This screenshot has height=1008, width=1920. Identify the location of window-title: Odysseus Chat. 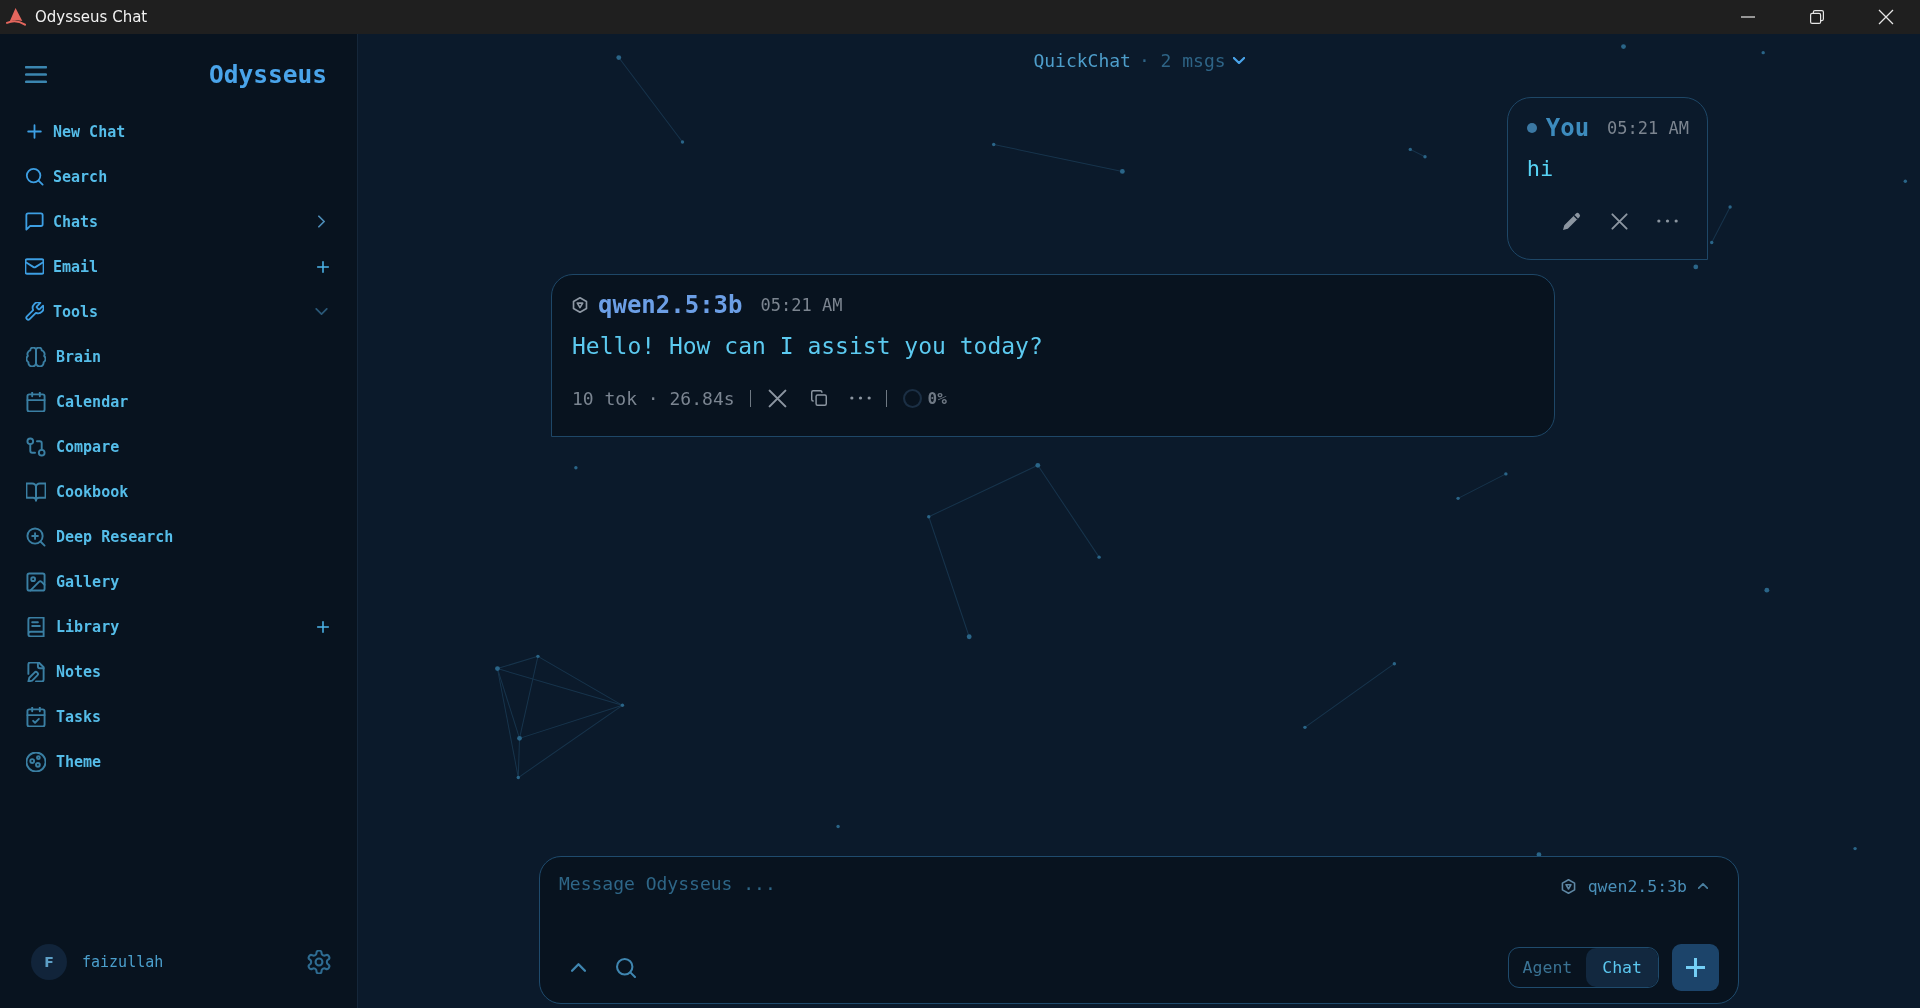
(91, 17).